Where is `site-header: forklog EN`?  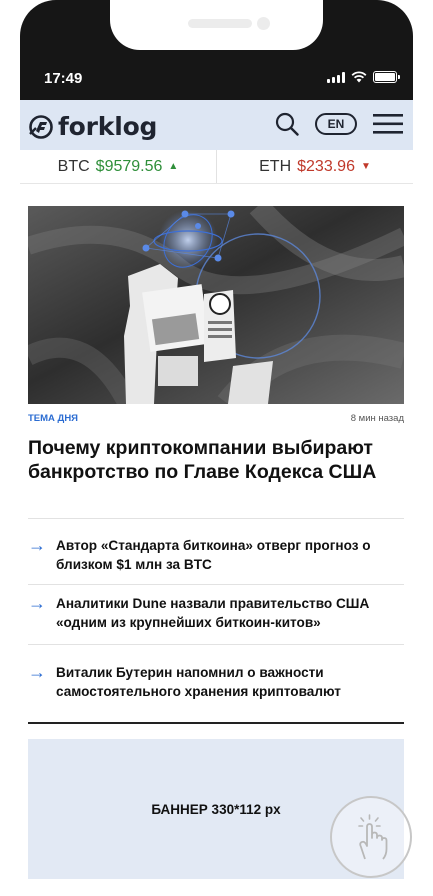
site-header: forklog EN is located at coordinates (216, 125).